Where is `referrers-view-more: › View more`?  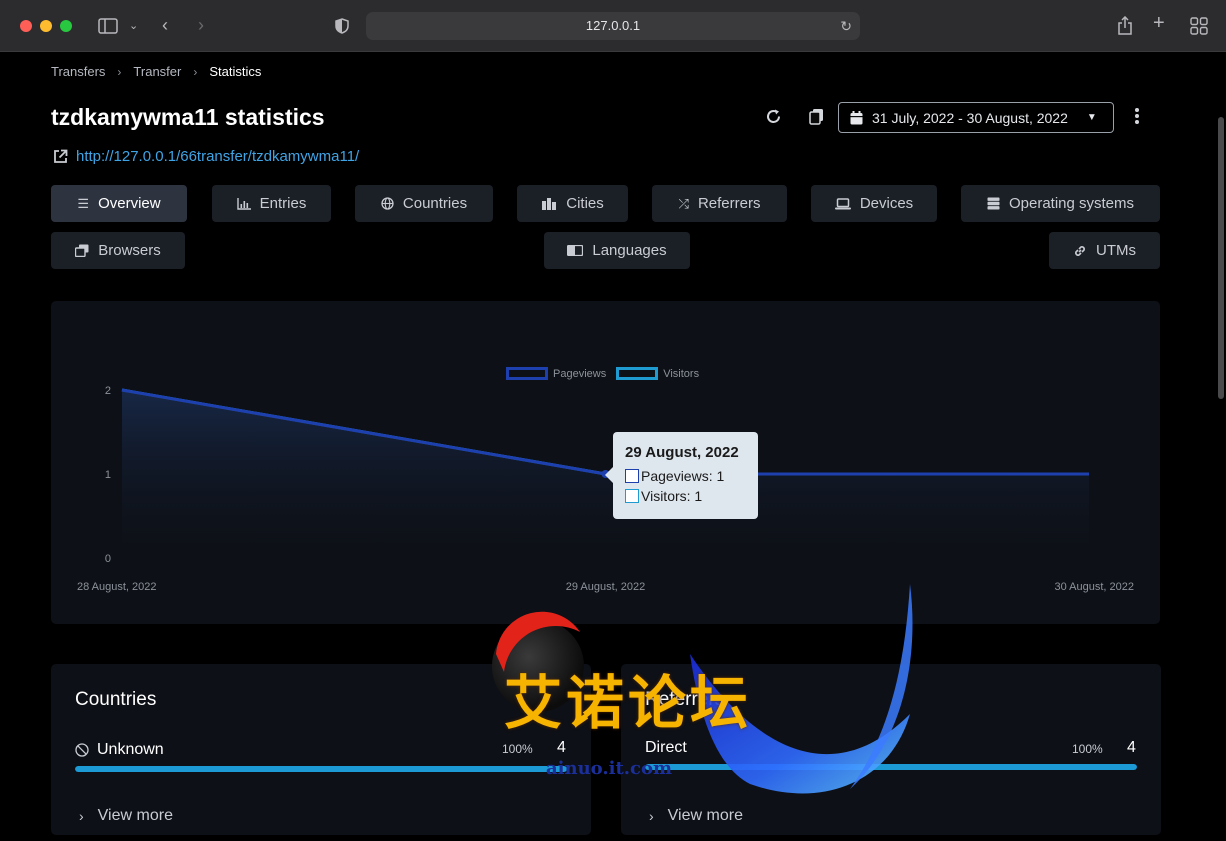 referrers-view-more: › View more is located at coordinates (696, 816).